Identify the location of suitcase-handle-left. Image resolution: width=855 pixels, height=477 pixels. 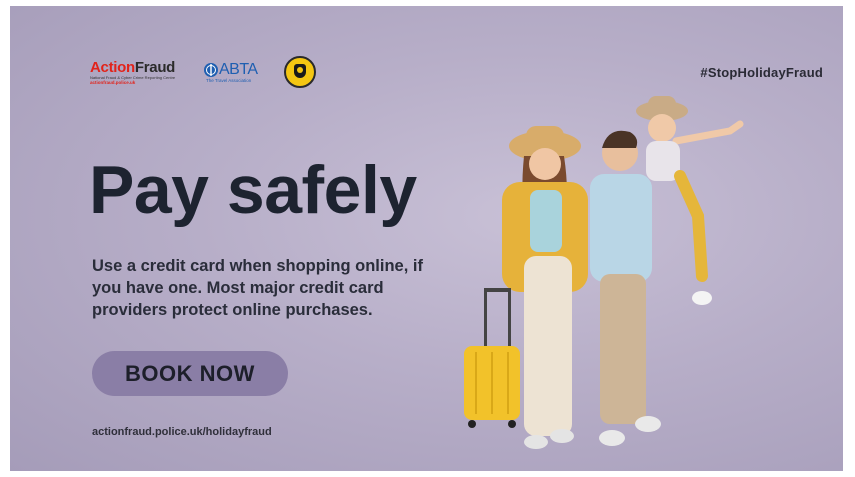
(485, 320).